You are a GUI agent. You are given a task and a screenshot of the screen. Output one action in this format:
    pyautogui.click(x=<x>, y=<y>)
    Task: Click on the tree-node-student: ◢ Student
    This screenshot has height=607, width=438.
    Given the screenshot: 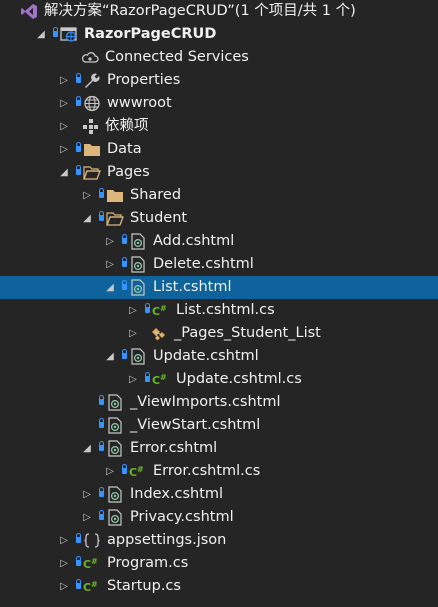 What is the action you would take?
    pyautogui.click(x=219, y=218)
    